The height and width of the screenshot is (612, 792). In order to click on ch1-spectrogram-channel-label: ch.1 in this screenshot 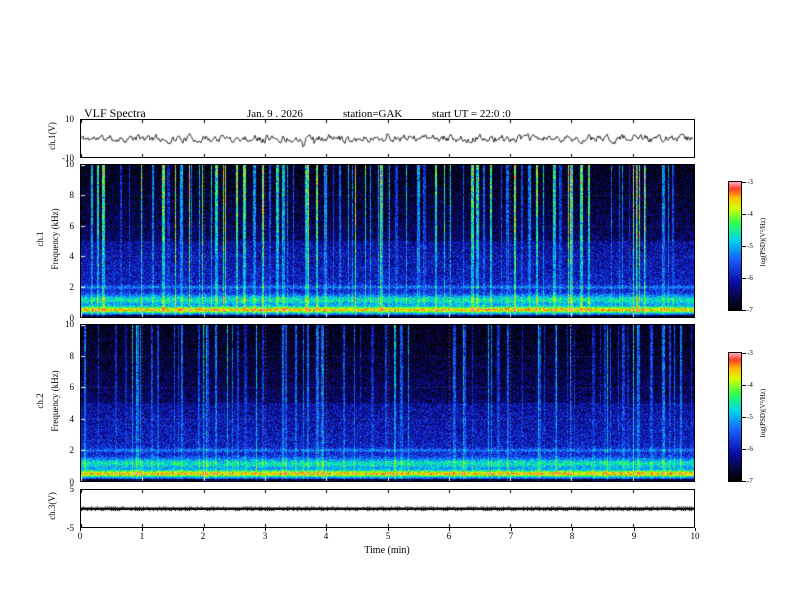, I will do `click(40, 239)`.